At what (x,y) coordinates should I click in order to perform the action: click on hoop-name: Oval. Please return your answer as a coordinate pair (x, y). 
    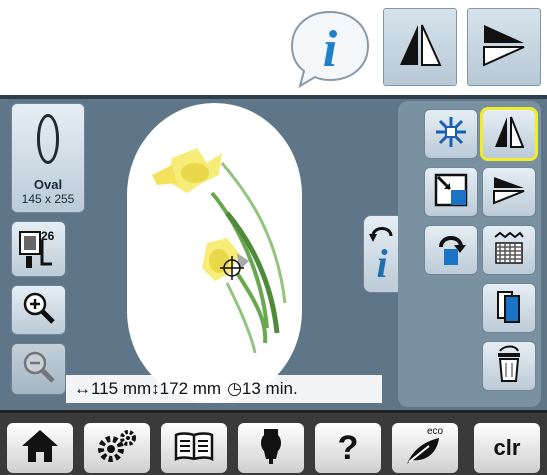
    Looking at the image, I should click on (48, 184).